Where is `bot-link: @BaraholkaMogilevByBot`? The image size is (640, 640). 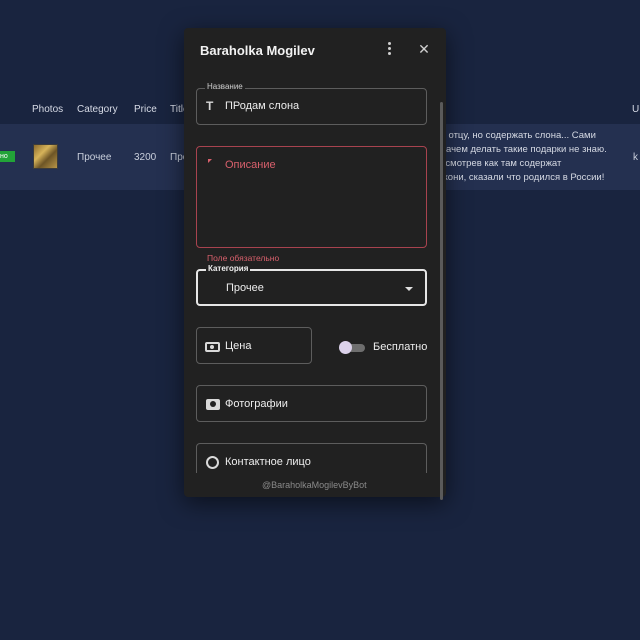
bot-link: @BaraholkaMogilevByBot is located at coordinates (314, 485).